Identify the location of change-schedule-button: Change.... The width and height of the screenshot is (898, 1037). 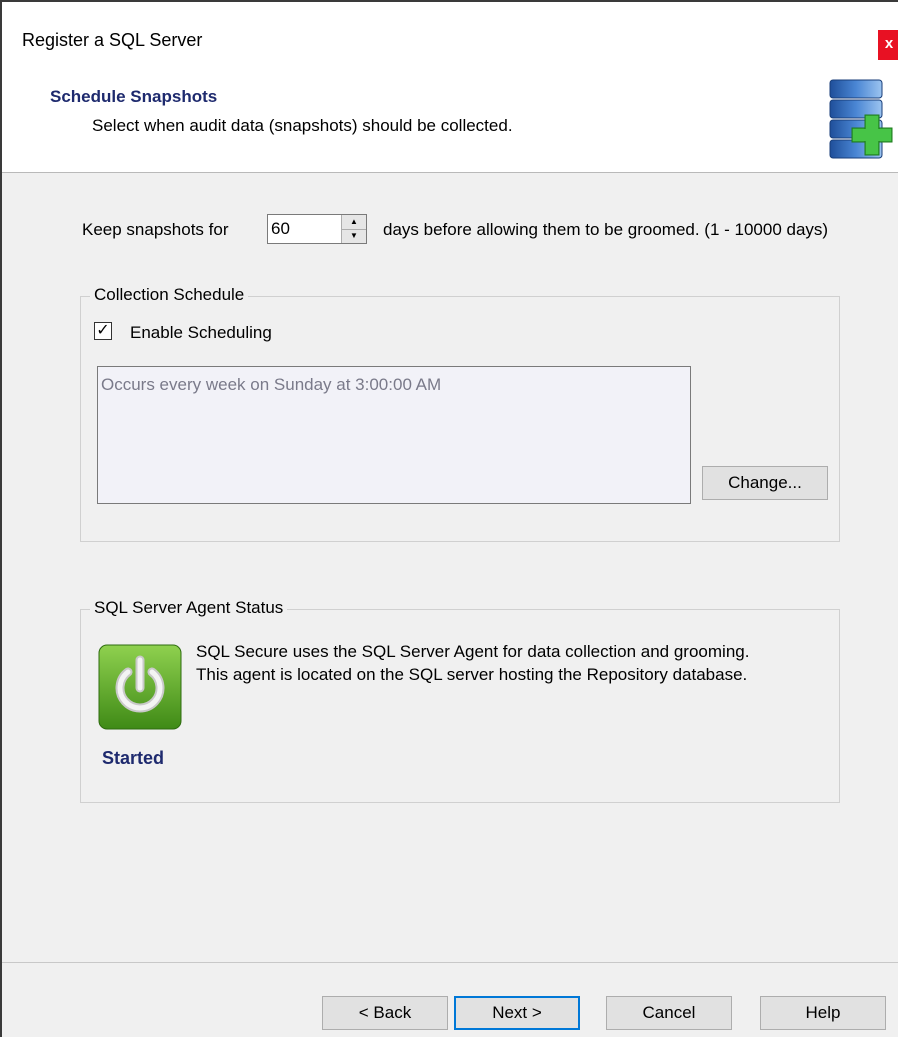
(765, 483).